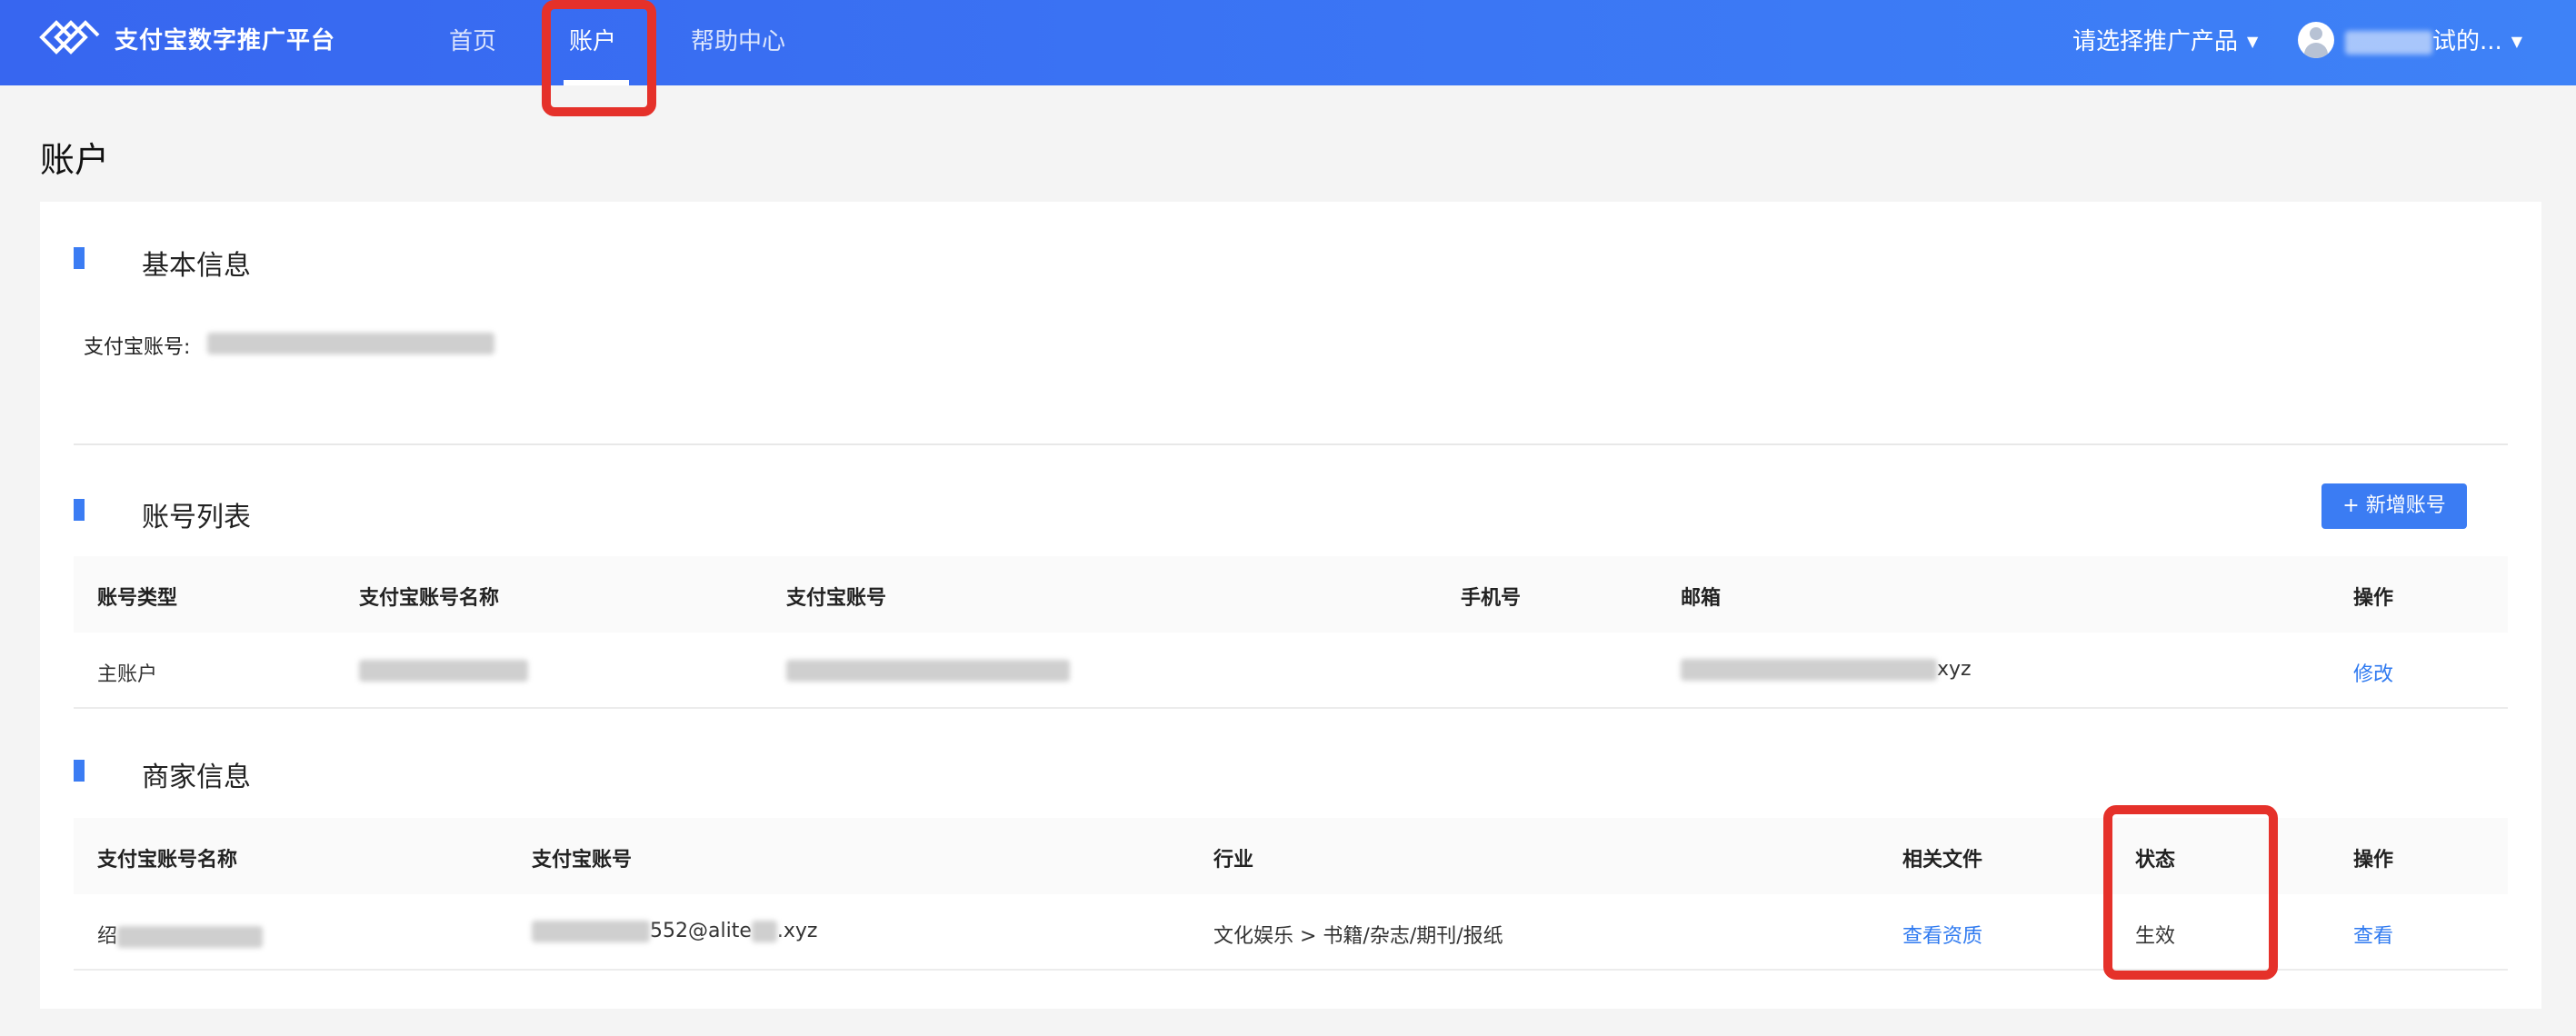  Describe the element at coordinates (2373, 860) in the screenshot. I see `col-merchant-action: 操作` at that location.